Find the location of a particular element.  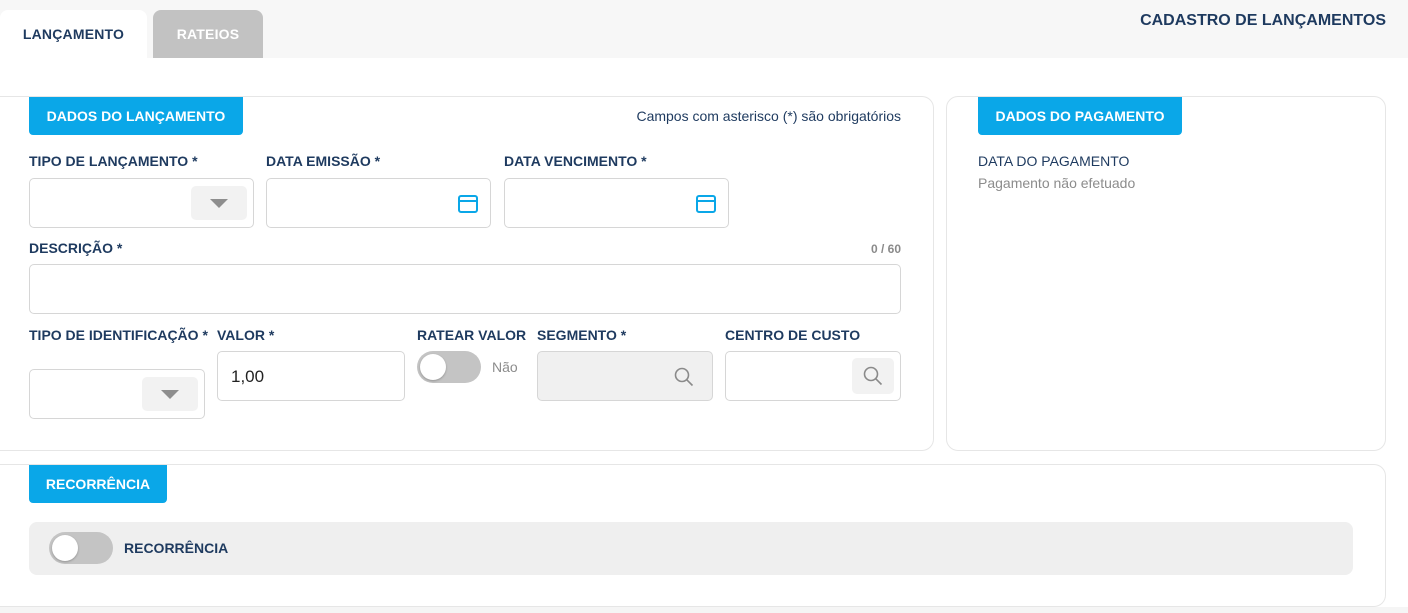

descricao-input is located at coordinates (465, 289).